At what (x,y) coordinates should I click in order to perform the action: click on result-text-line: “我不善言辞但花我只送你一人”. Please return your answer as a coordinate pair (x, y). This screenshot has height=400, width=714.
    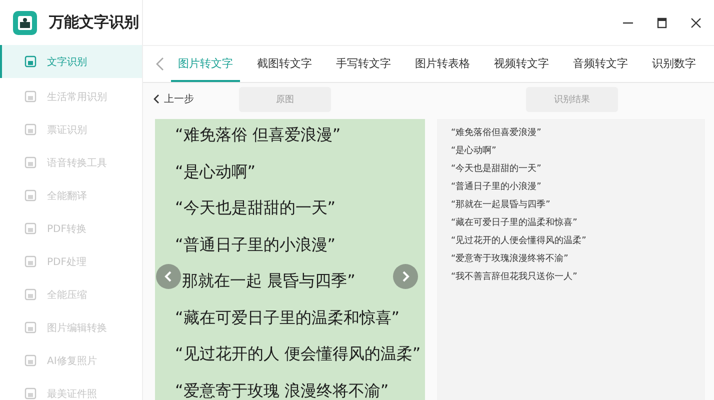
    Looking at the image, I should click on (514, 277).